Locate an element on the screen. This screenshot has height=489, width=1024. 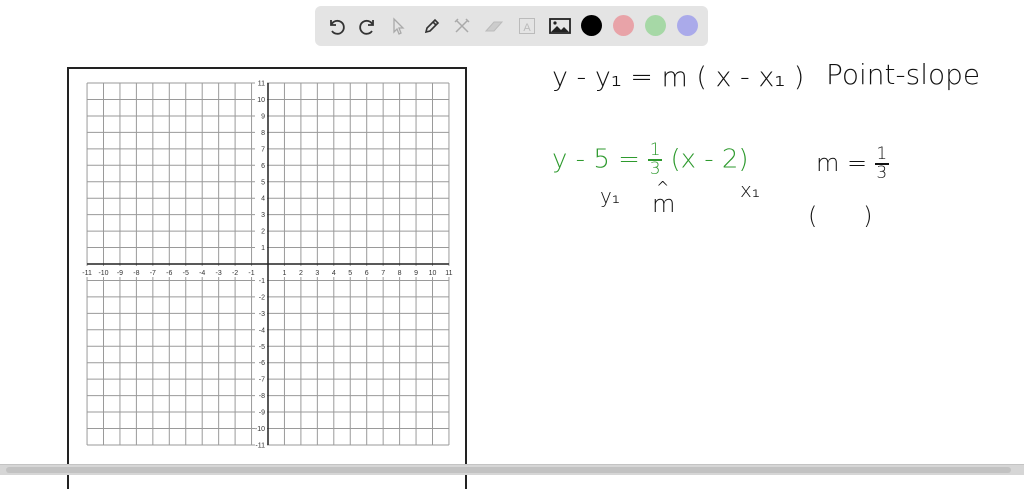
y-tick-label: -8 is located at coordinates (262, 396).